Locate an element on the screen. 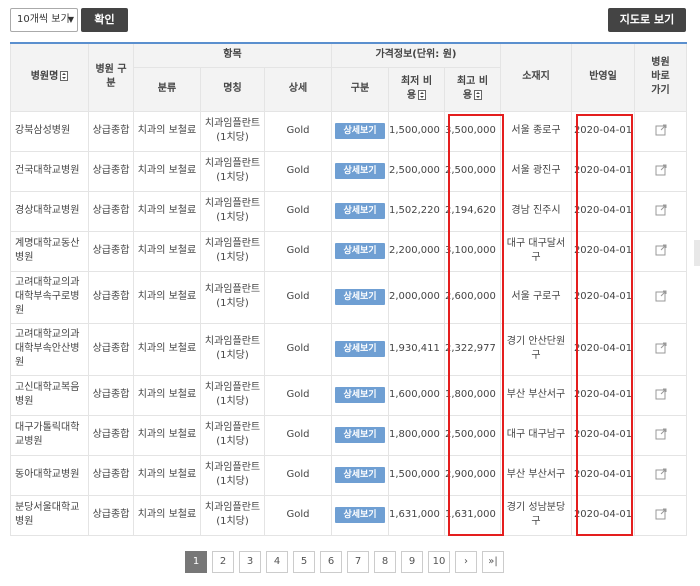 The image size is (700, 586). page-10-button: 10 is located at coordinates (439, 562).